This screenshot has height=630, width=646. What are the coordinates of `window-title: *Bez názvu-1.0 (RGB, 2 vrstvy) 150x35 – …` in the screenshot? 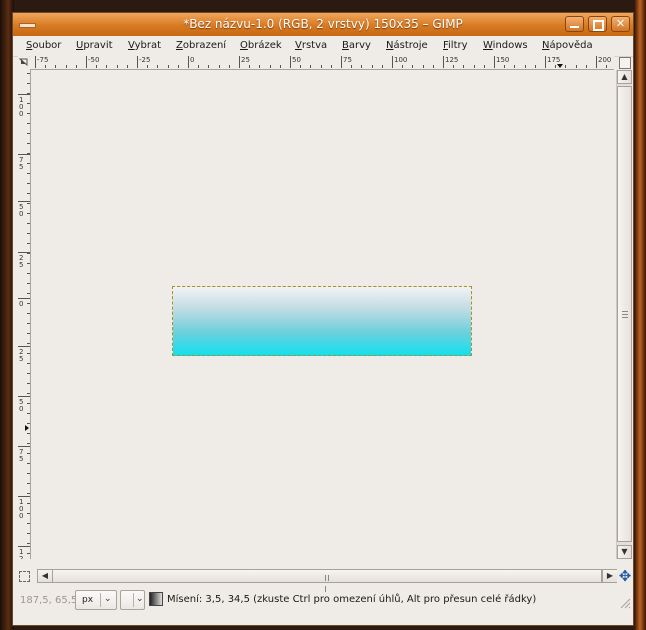 It's located at (323, 24).